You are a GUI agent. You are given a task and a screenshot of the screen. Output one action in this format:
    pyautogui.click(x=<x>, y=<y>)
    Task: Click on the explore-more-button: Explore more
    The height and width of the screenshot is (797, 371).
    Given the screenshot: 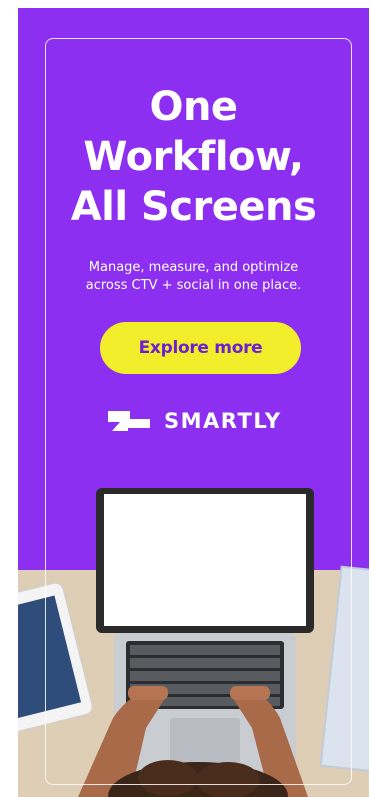 What is the action you would take?
    pyautogui.click(x=200, y=348)
    